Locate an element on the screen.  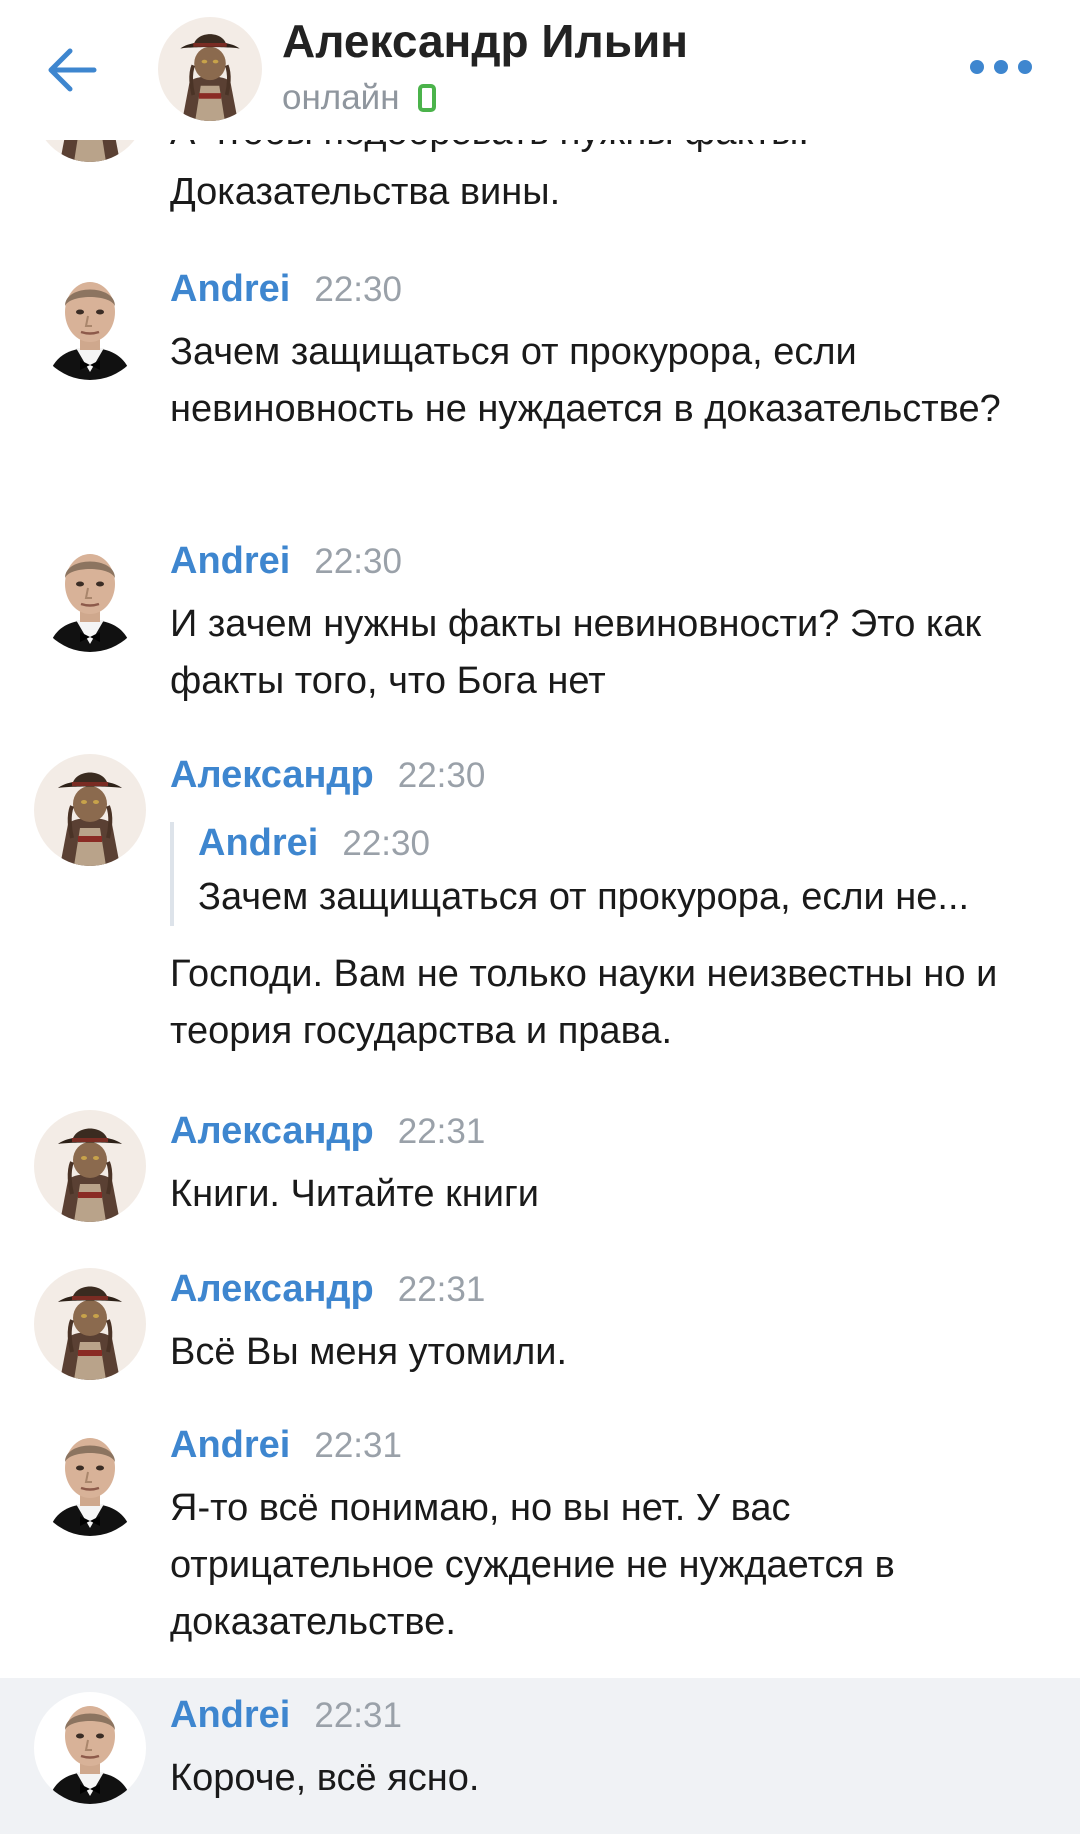
message-text: Всё Вы меня утомили. is located at coordinates (369, 1352).